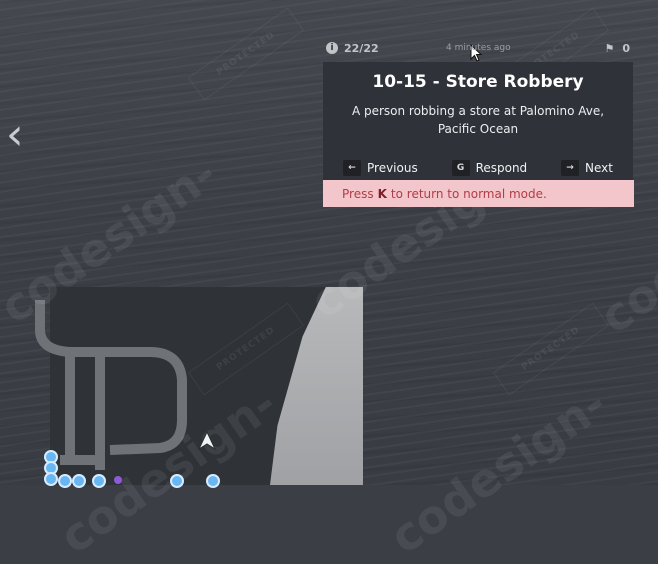 Image resolution: width=658 pixels, height=564 pixels. I want to click on respond-key: G, so click(460, 168).